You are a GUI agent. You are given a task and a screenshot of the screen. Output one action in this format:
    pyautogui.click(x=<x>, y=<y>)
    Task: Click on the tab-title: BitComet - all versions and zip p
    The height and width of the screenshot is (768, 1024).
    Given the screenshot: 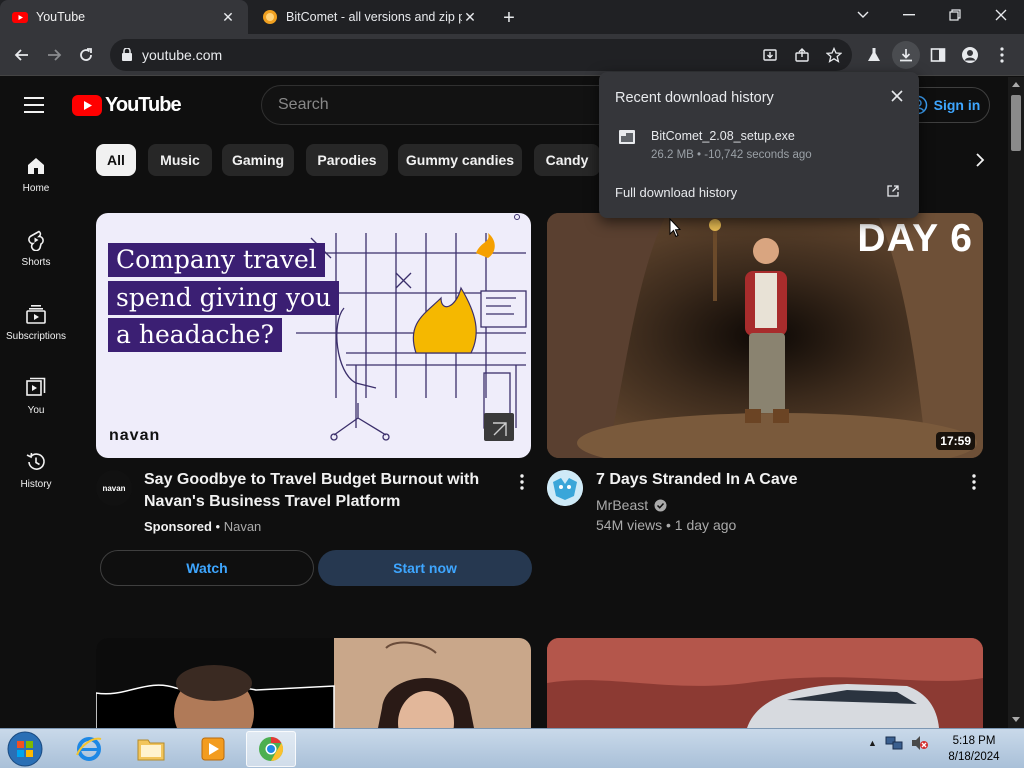 What is the action you would take?
    pyautogui.click(x=374, y=17)
    